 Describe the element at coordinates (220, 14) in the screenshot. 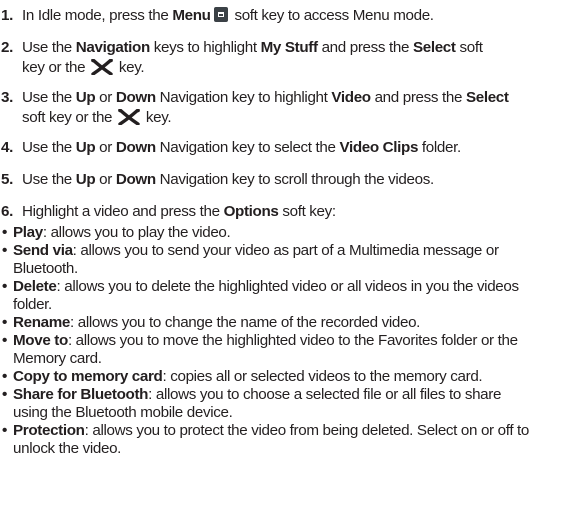

I see `menu-softkey-icon` at that location.